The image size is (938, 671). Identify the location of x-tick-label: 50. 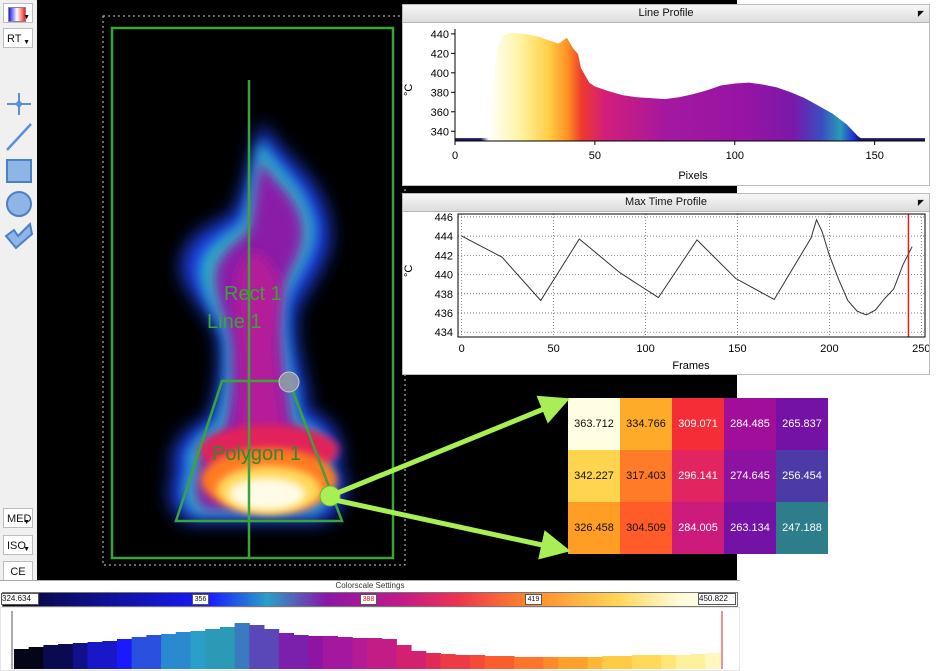
(595, 156).